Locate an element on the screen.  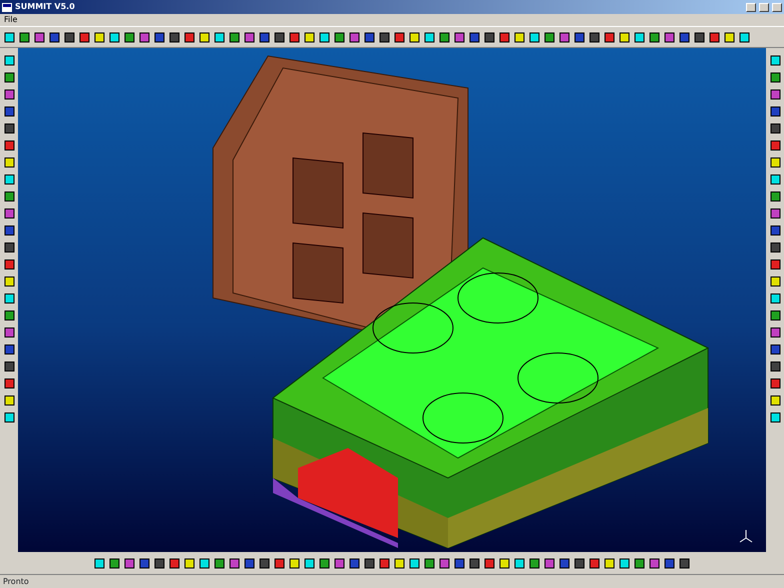
window-title: SUMMIT V5.0 is located at coordinates (45, 7).